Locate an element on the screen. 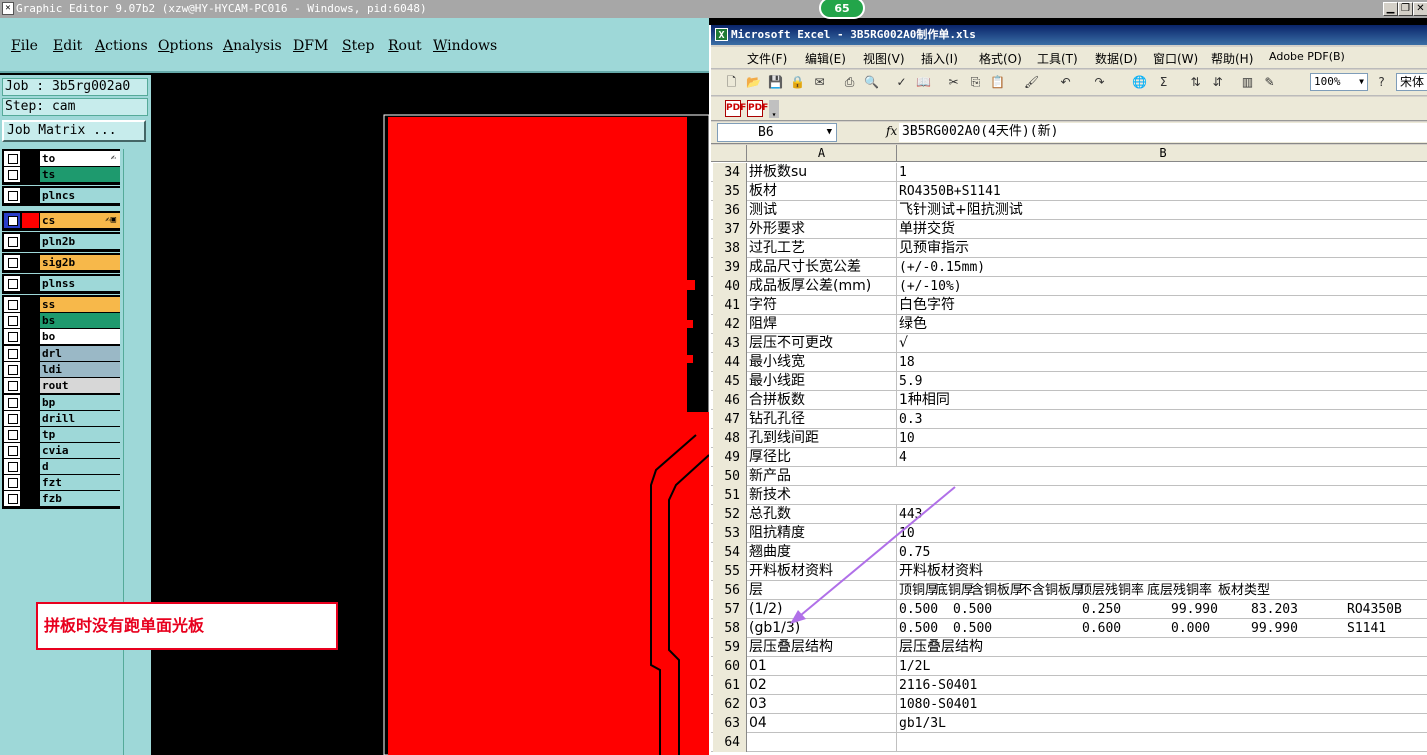 The height and width of the screenshot is (755, 1427). layer-name: drill is located at coordinates (80, 418).